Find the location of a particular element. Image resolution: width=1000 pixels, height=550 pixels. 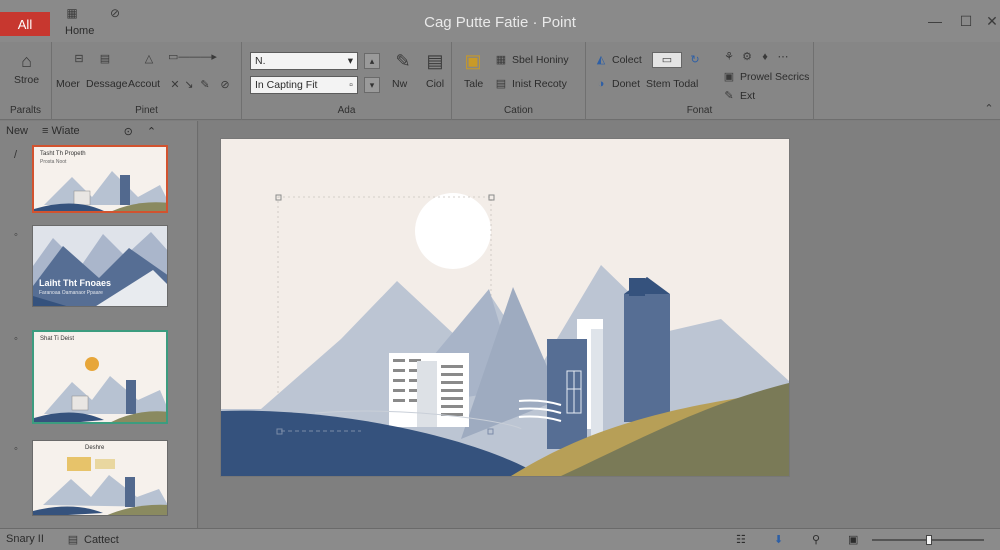

brush-icon: ♦ is located at coordinates (765, 57).